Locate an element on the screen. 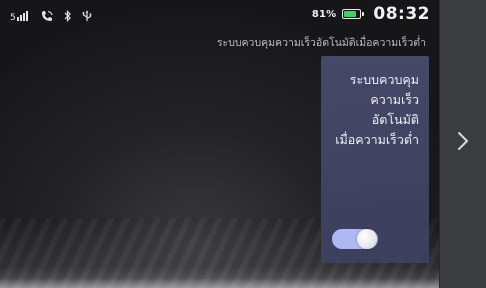 This screenshot has height=288, width=486. battery-percent: 81% is located at coordinates (324, 14).